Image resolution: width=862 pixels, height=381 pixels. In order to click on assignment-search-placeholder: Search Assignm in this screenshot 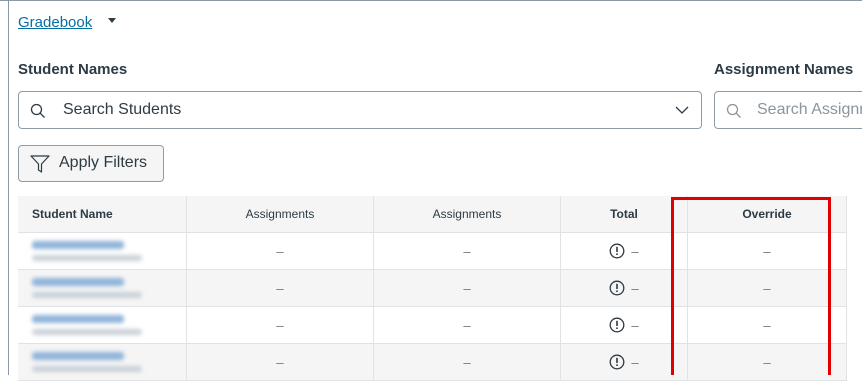, I will do `click(809, 109)`.